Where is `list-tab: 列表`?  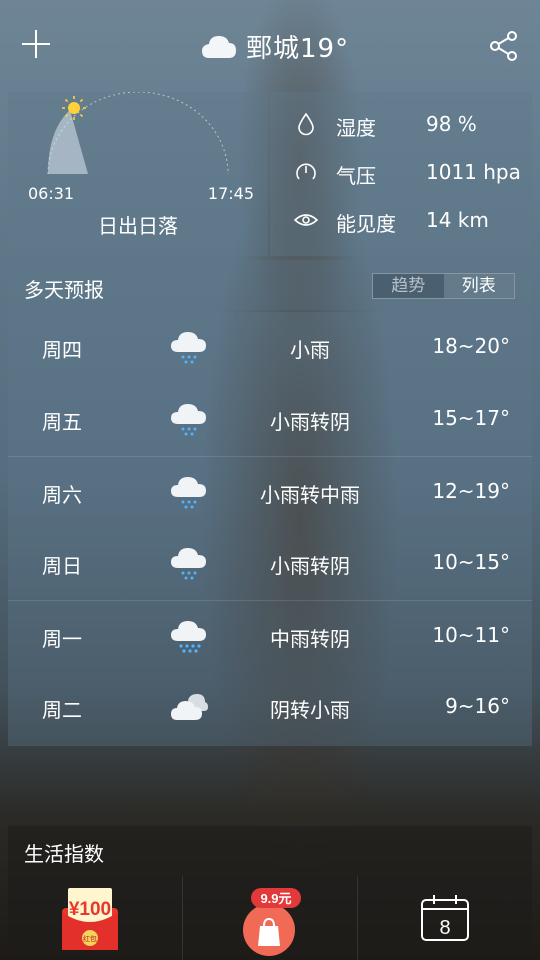
list-tab: 列表 is located at coordinates (478, 286).